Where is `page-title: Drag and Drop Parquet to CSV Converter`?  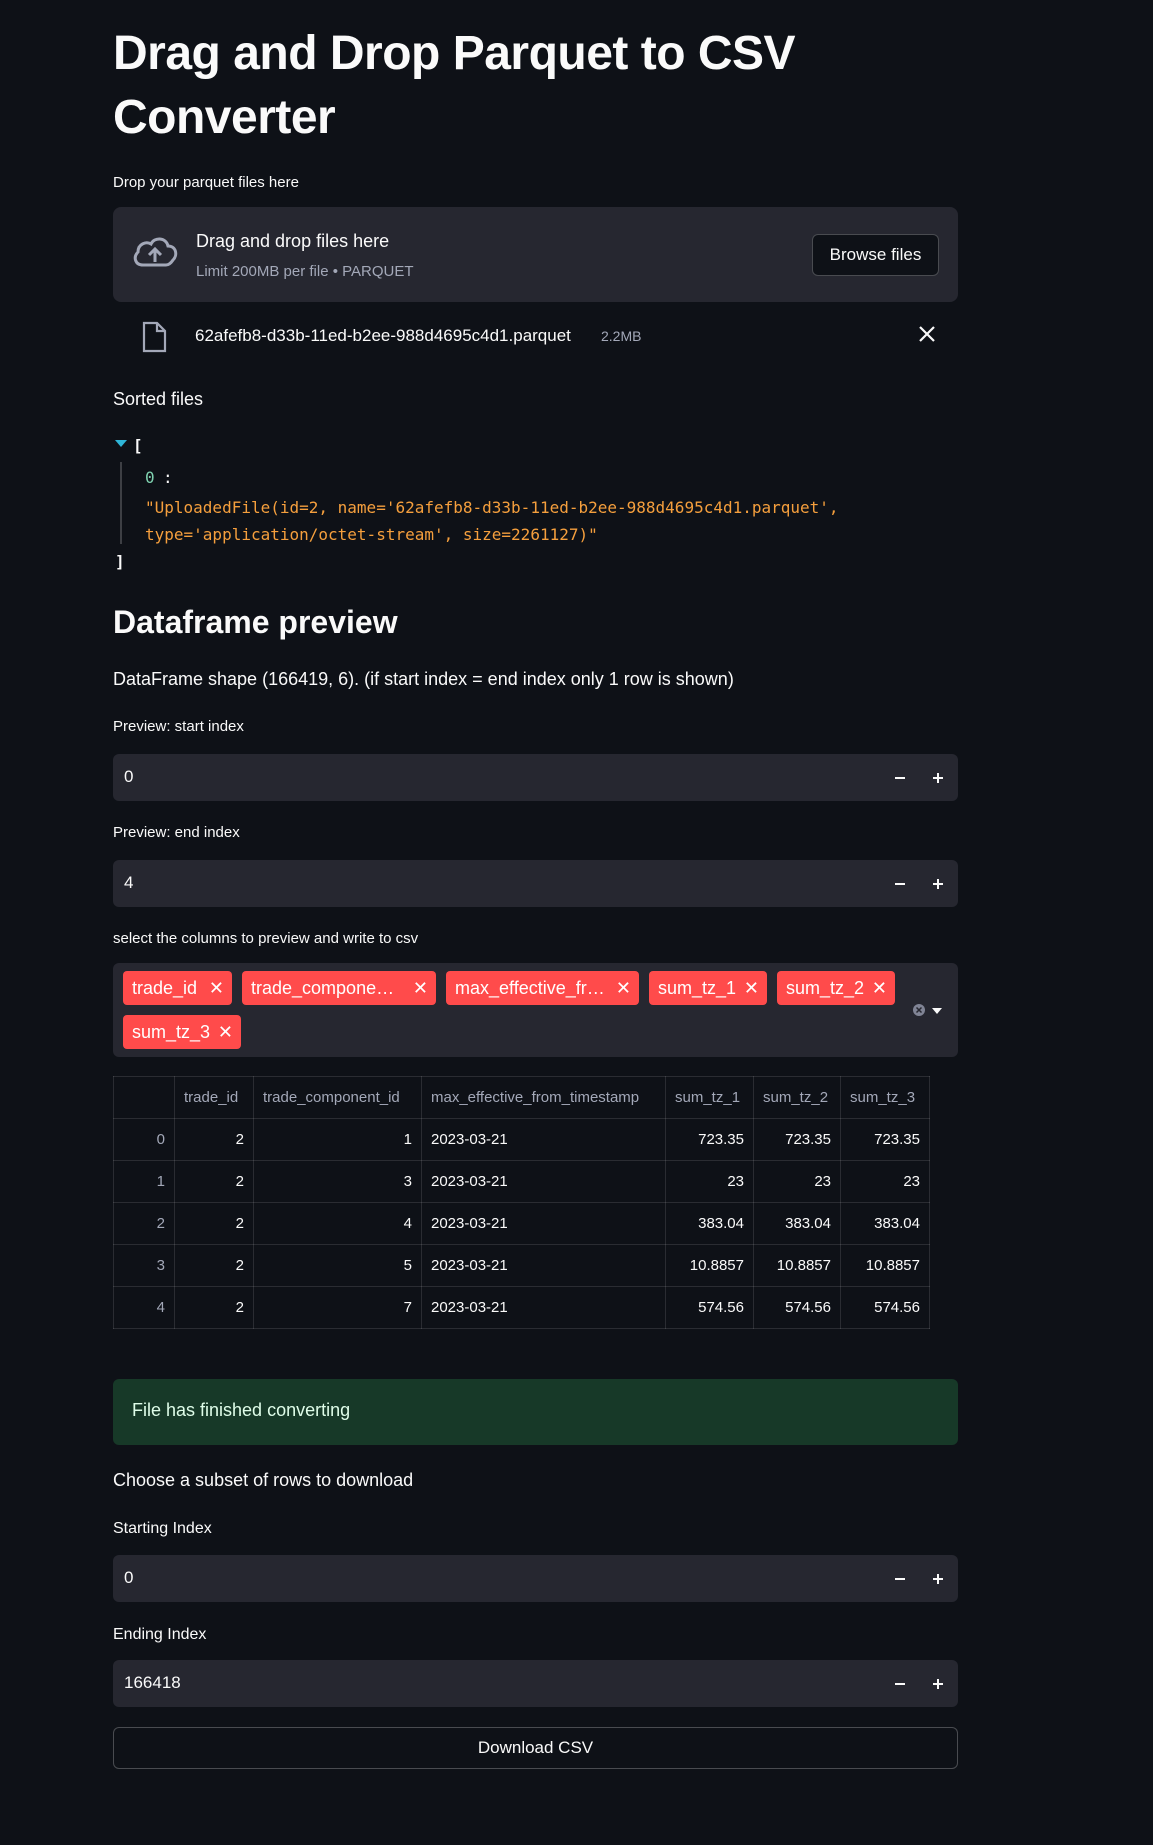 page-title: Drag and Drop Parquet to CSV Converter is located at coordinates (454, 85).